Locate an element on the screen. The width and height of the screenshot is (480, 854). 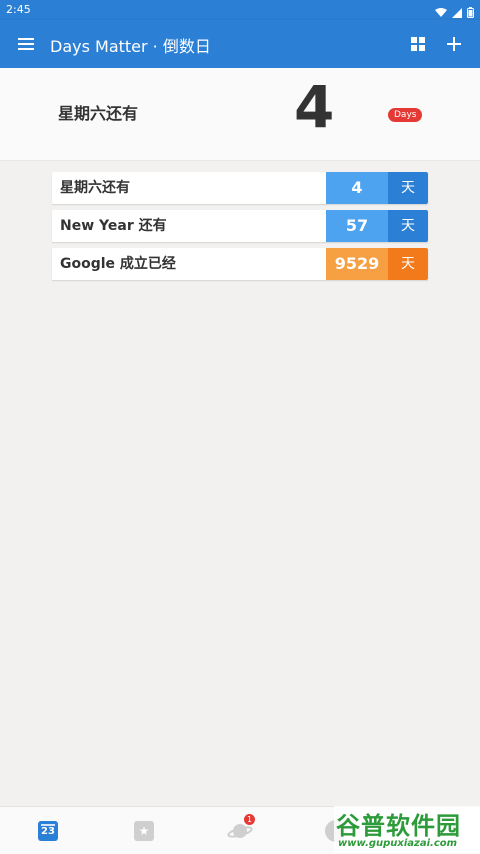
event-row-saturday: 星期六还有 4 天 is located at coordinates (240, 188).